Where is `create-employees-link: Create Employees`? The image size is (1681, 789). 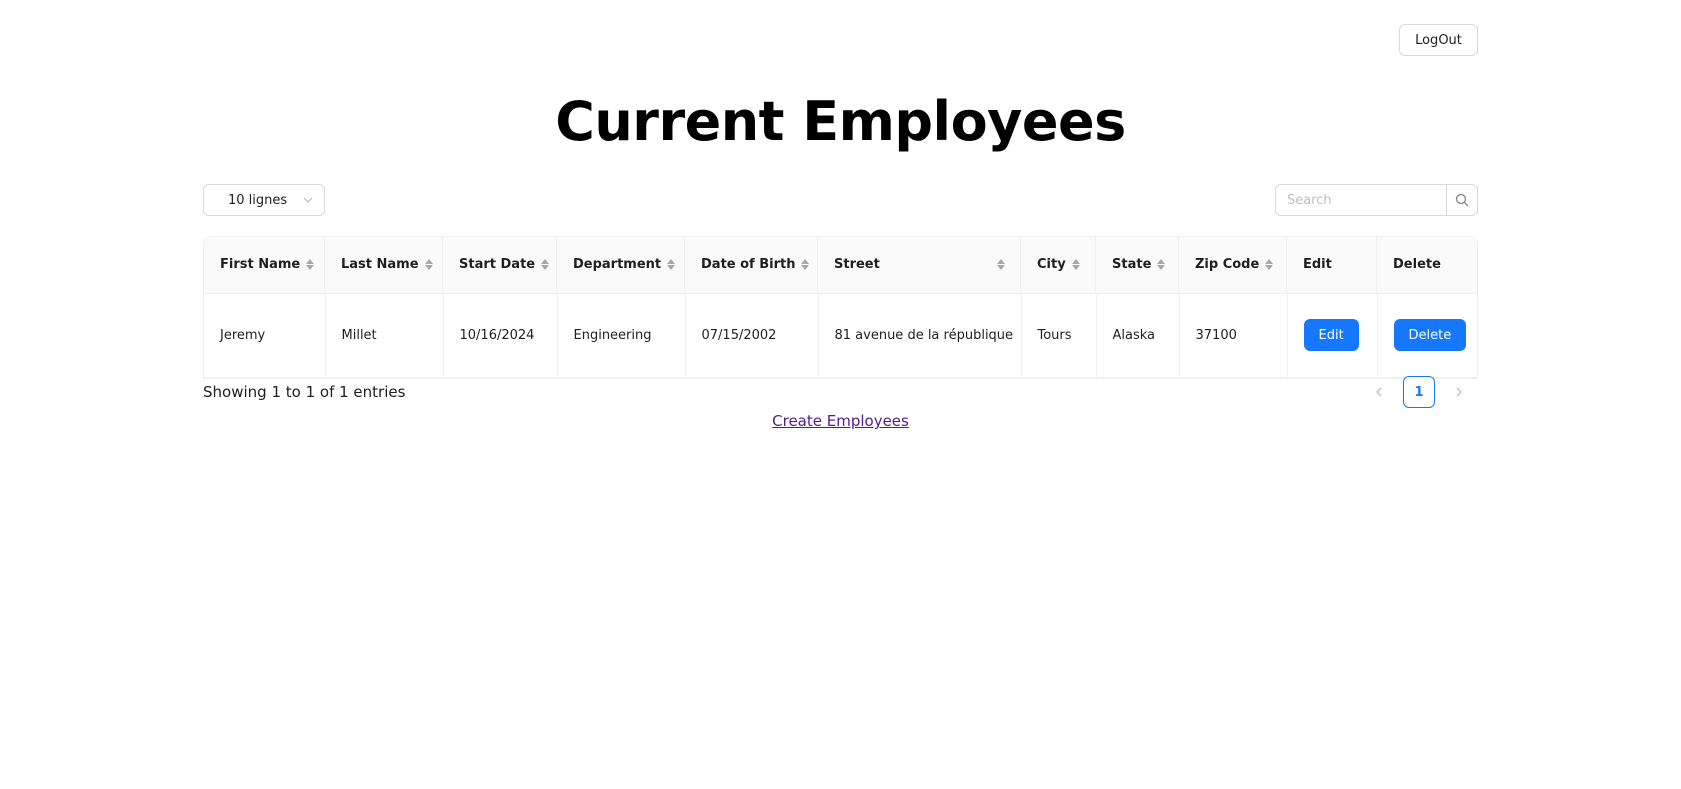 create-employees-link: Create Employees is located at coordinates (840, 421).